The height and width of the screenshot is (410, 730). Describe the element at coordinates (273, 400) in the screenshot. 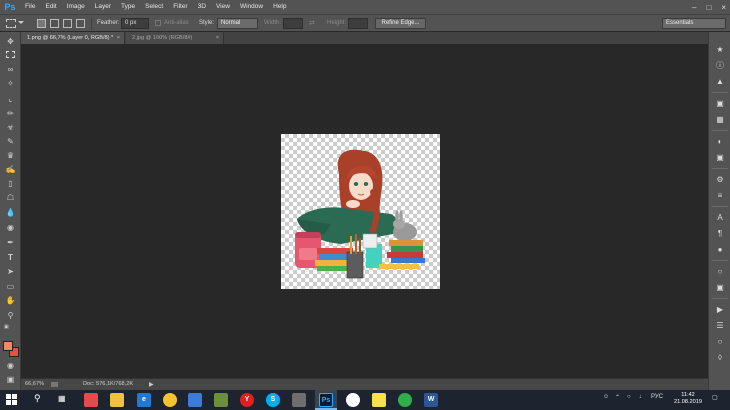

I see `skype-icon: S` at that location.